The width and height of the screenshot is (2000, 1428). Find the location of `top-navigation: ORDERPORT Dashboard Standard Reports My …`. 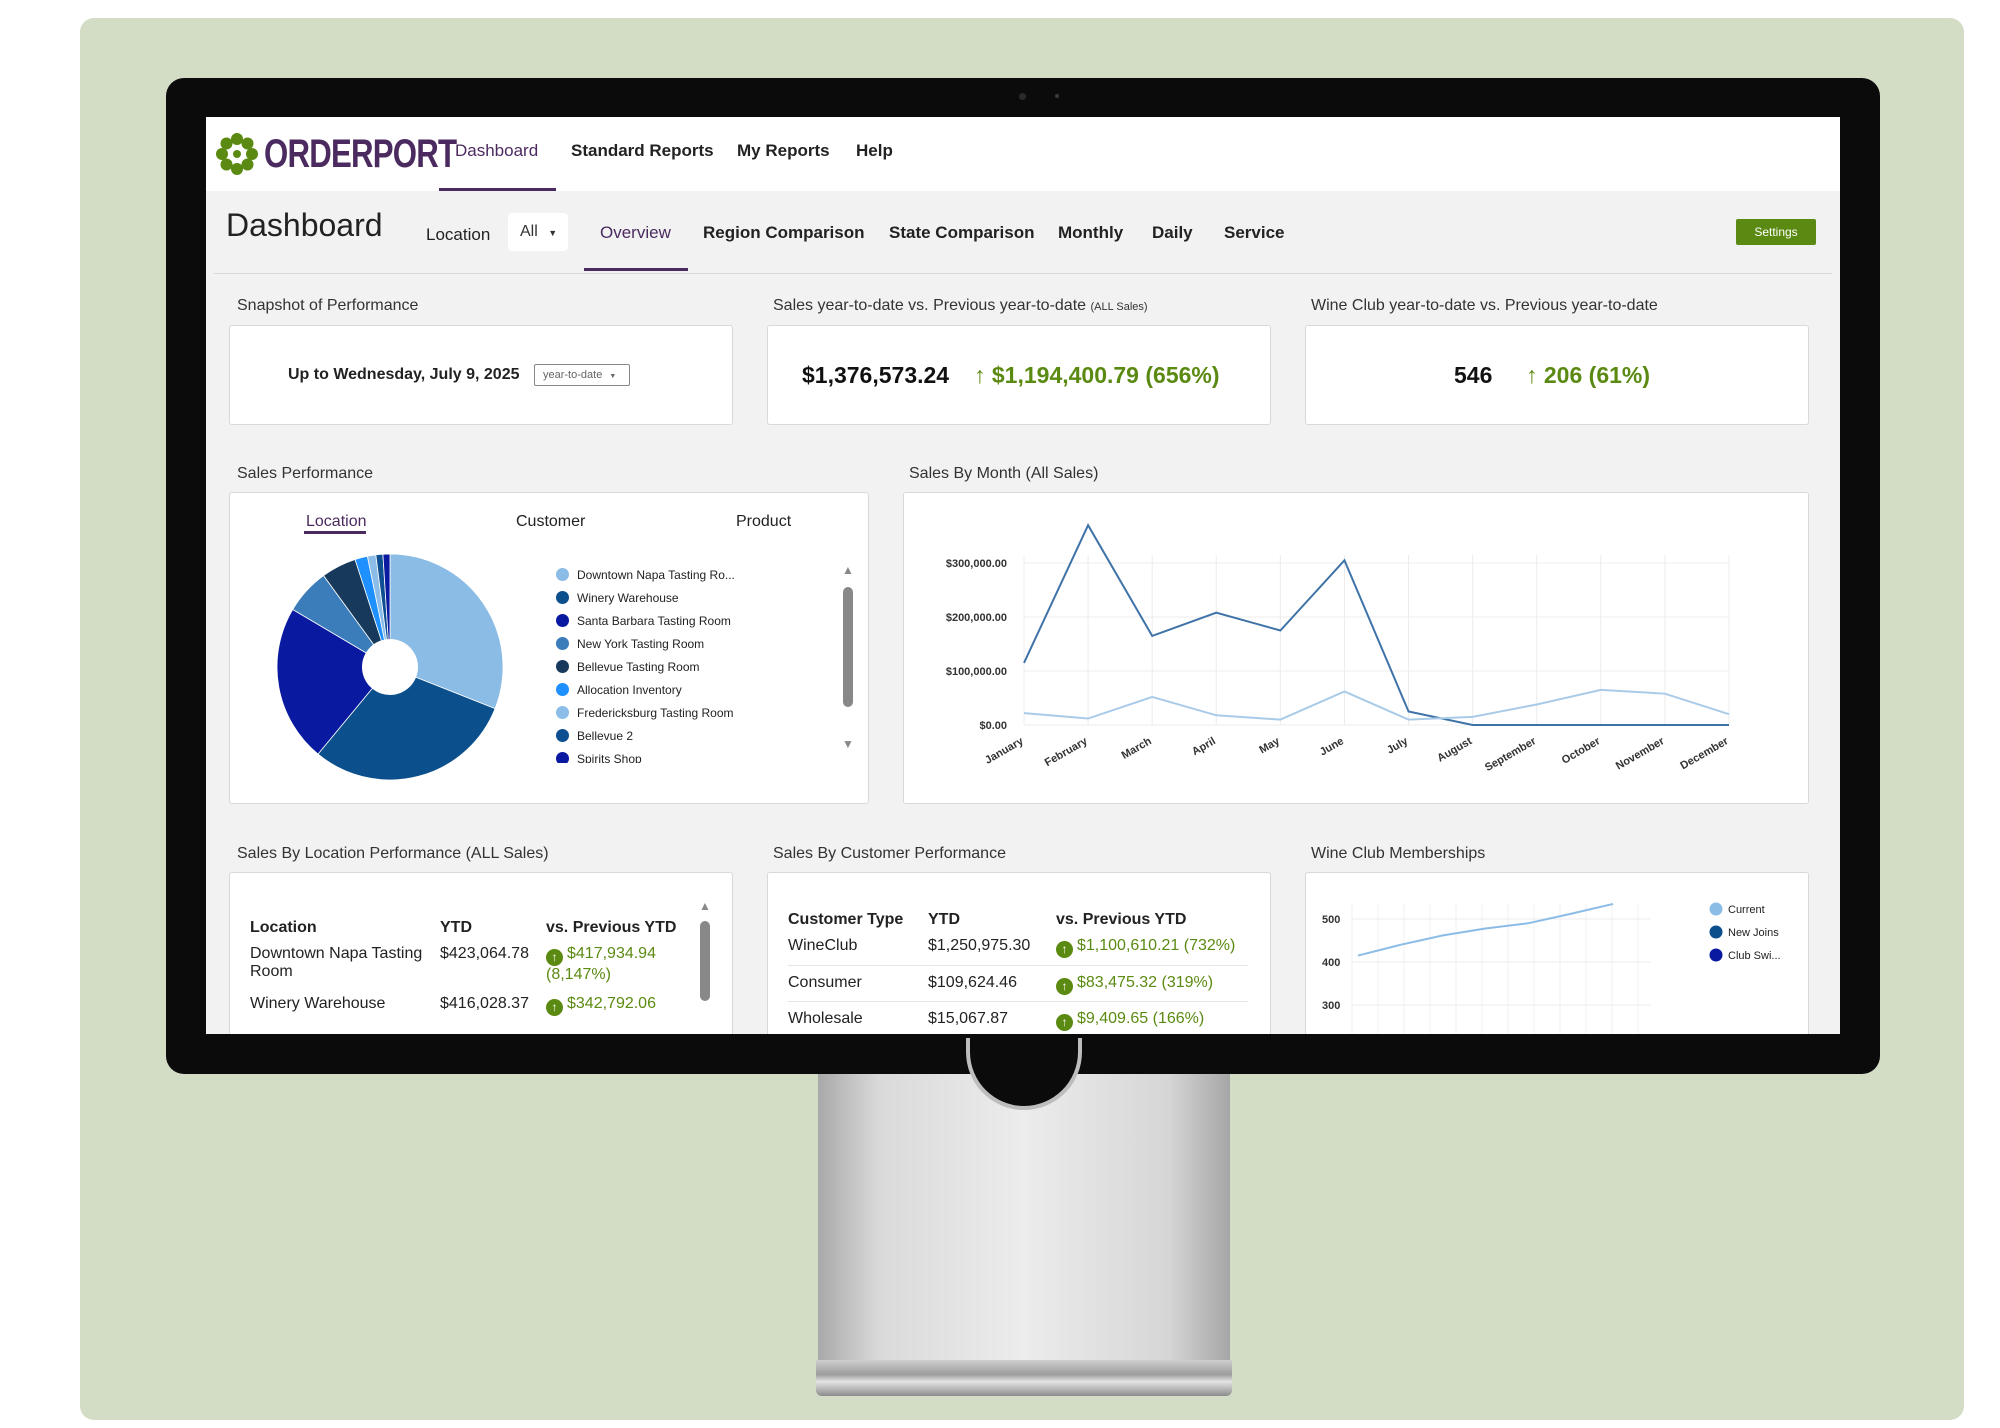

top-navigation: ORDERPORT Dashboard Standard Reports My … is located at coordinates (1023, 154).